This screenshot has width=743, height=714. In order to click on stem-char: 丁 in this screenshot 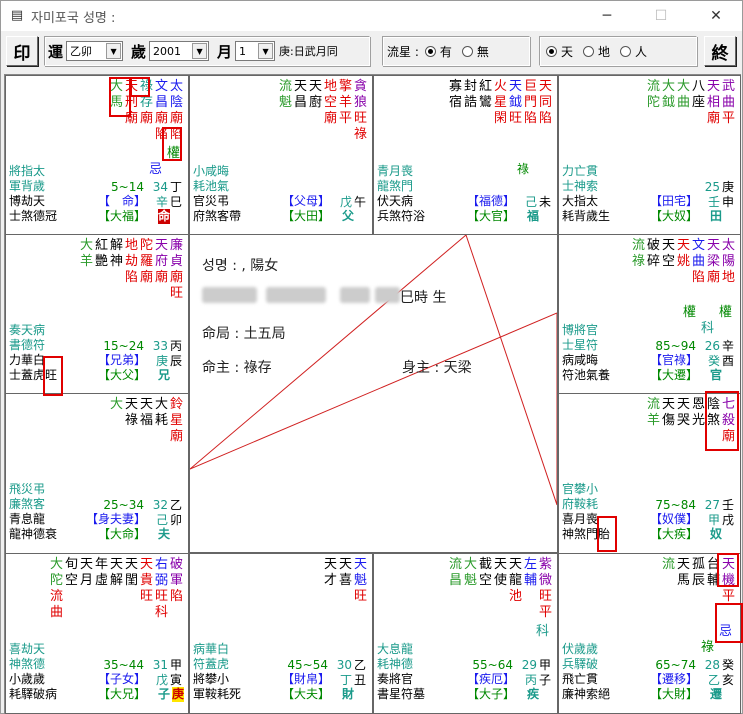, I will do `click(345, 680)`.